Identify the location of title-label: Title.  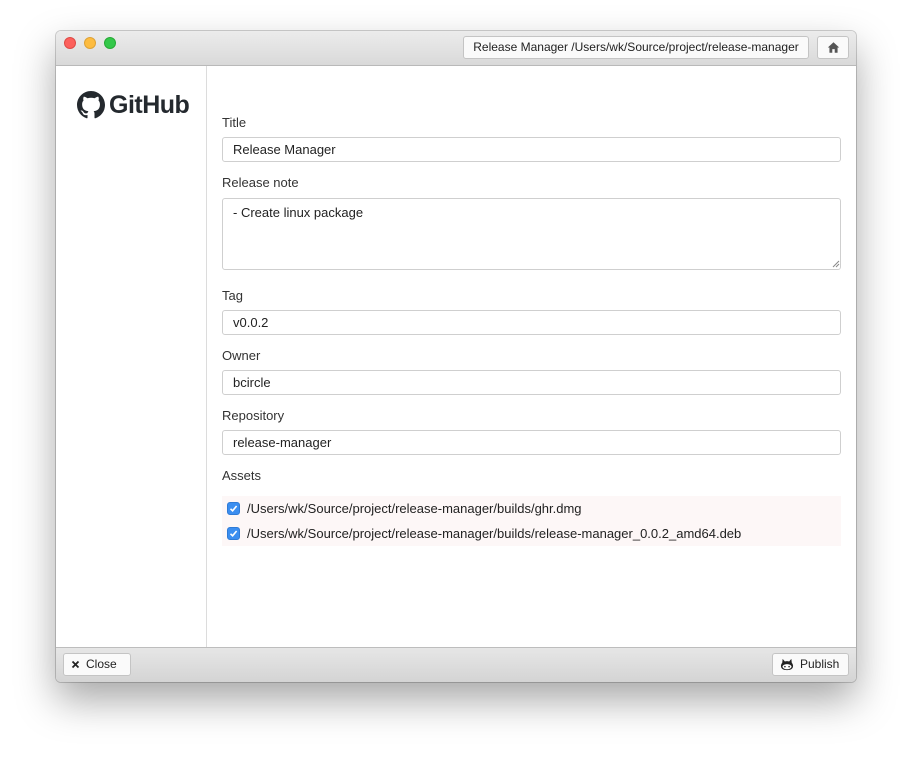
(234, 122).